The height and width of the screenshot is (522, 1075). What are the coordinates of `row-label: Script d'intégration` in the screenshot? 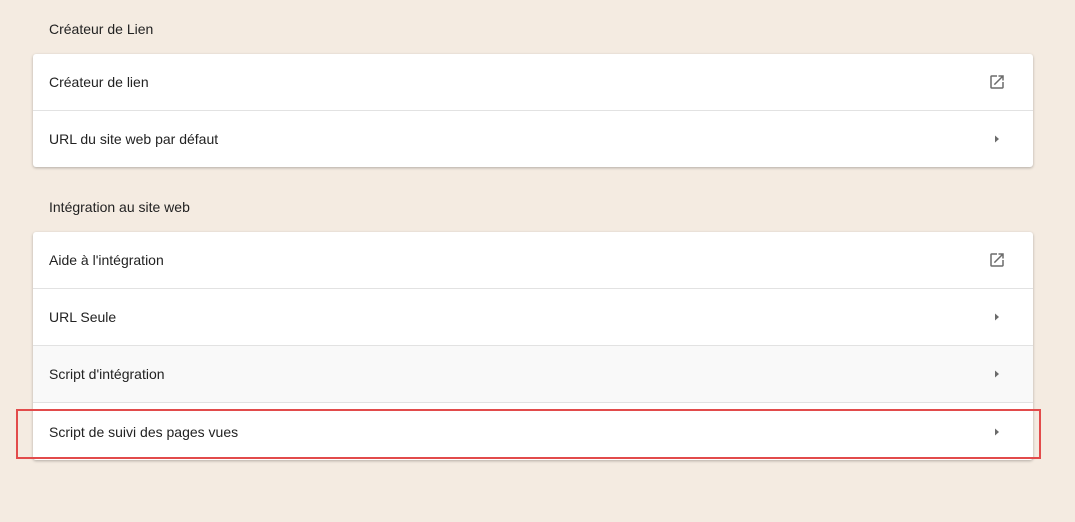 It's located at (107, 374).